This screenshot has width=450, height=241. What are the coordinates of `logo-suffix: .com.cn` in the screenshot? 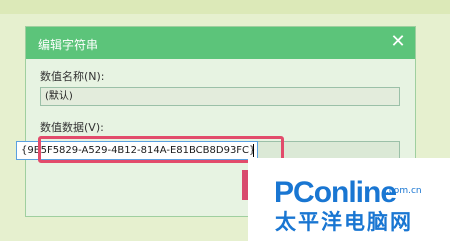 It's located at (404, 191).